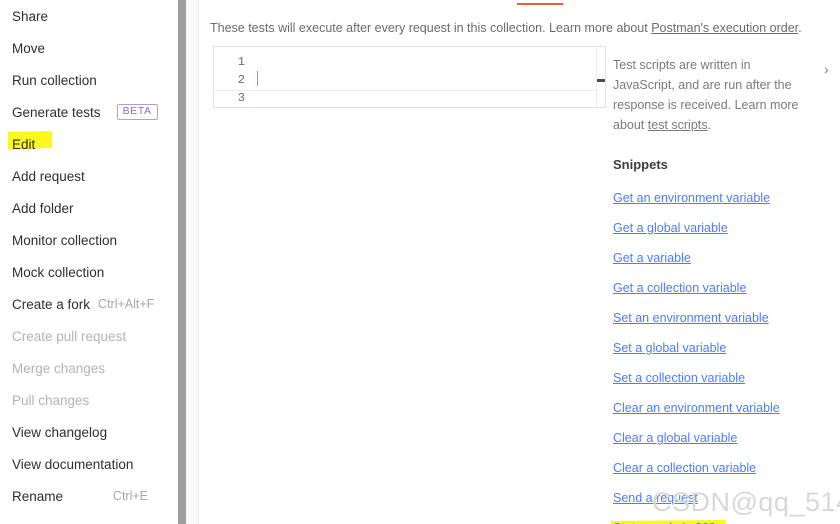 This screenshot has height=524, width=840. What do you see at coordinates (60, 432) in the screenshot?
I see `menu-item-label: View changelog` at bounding box center [60, 432].